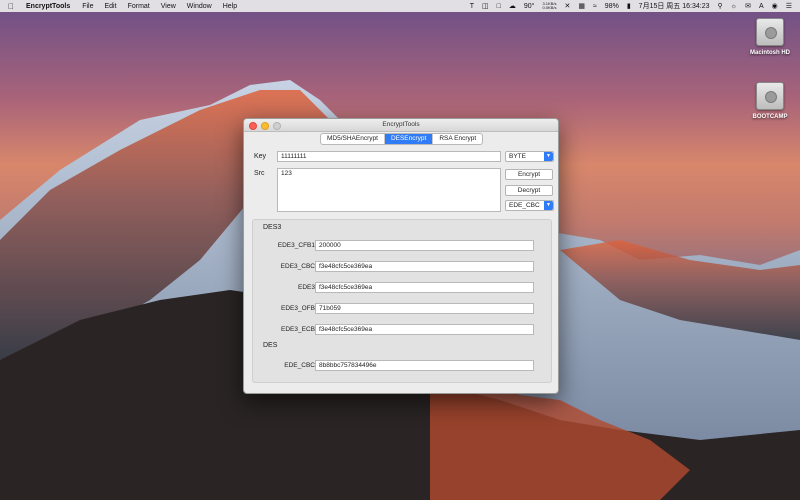 Image resolution: width=800 pixels, height=500 pixels. I want to click on output-ede3: f3e48cfc5ce369ea, so click(424, 287).